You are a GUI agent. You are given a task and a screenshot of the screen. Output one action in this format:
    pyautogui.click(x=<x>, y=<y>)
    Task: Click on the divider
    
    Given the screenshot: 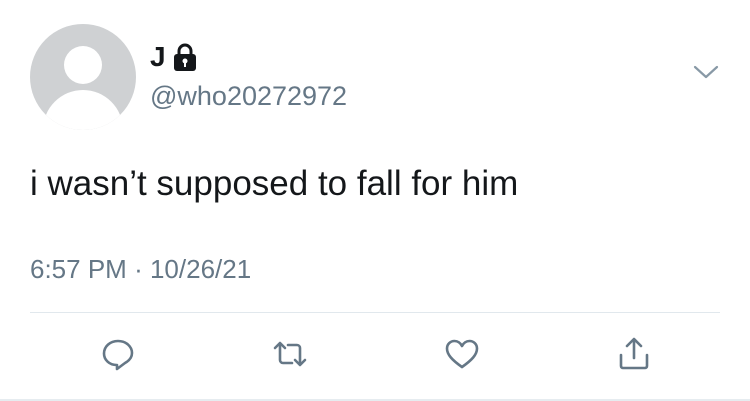 What is the action you would take?
    pyautogui.click(x=375, y=312)
    